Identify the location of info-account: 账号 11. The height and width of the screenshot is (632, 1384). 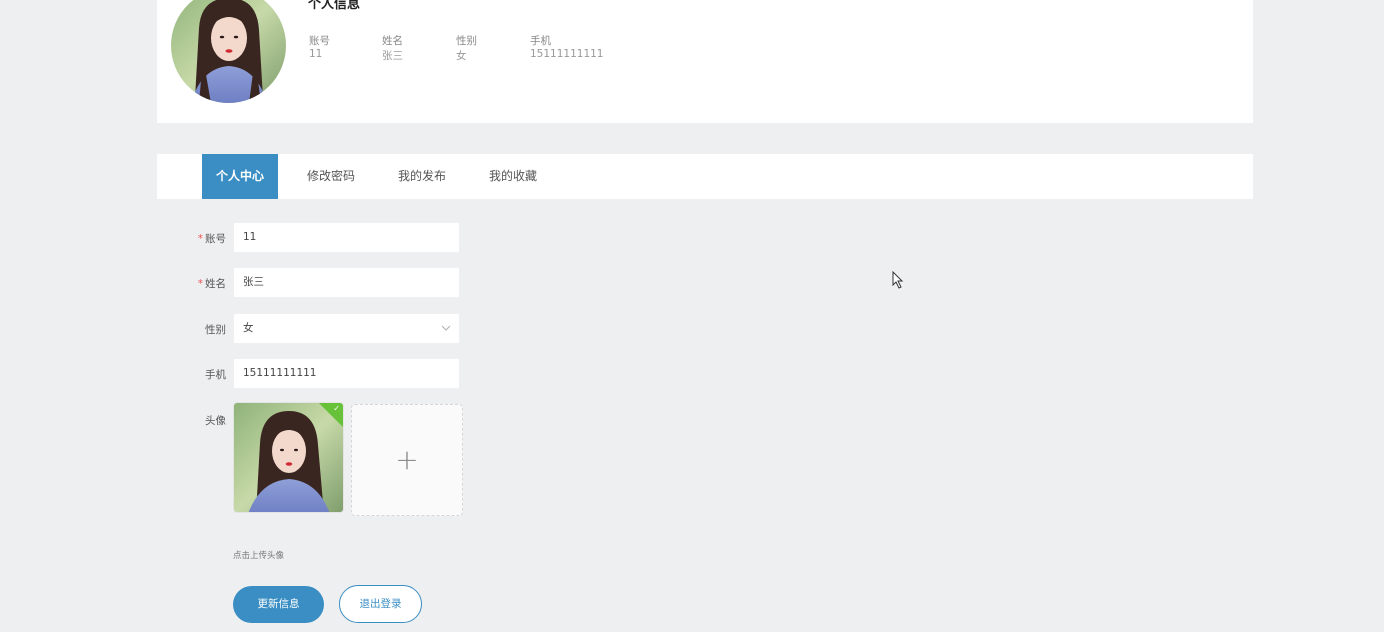
(319, 46).